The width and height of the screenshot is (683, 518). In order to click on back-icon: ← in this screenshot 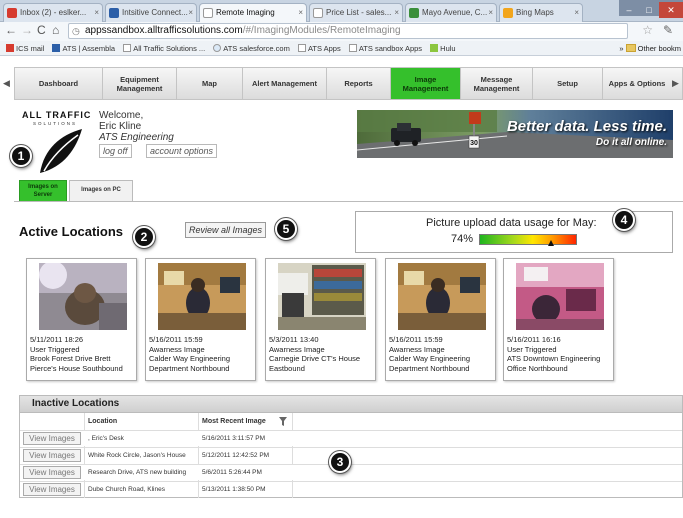, I will do `click(11, 30)`.